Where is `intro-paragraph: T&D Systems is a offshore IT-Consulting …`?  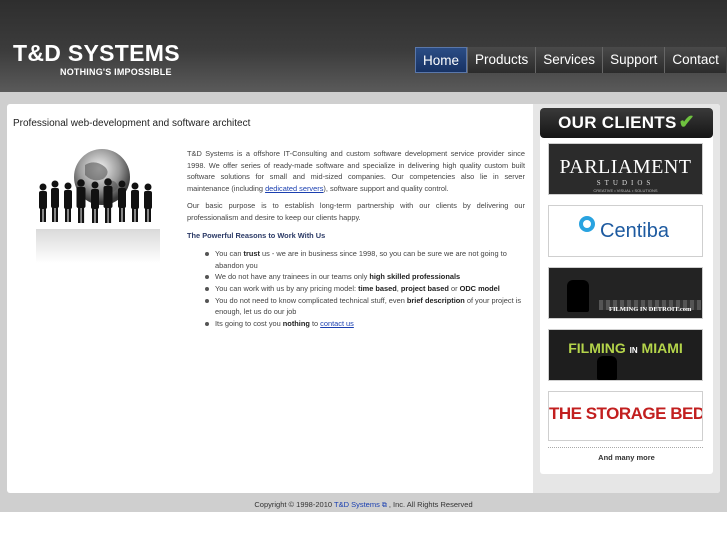 intro-paragraph: T&D Systems is a offshore IT-Consulting … is located at coordinates (356, 171).